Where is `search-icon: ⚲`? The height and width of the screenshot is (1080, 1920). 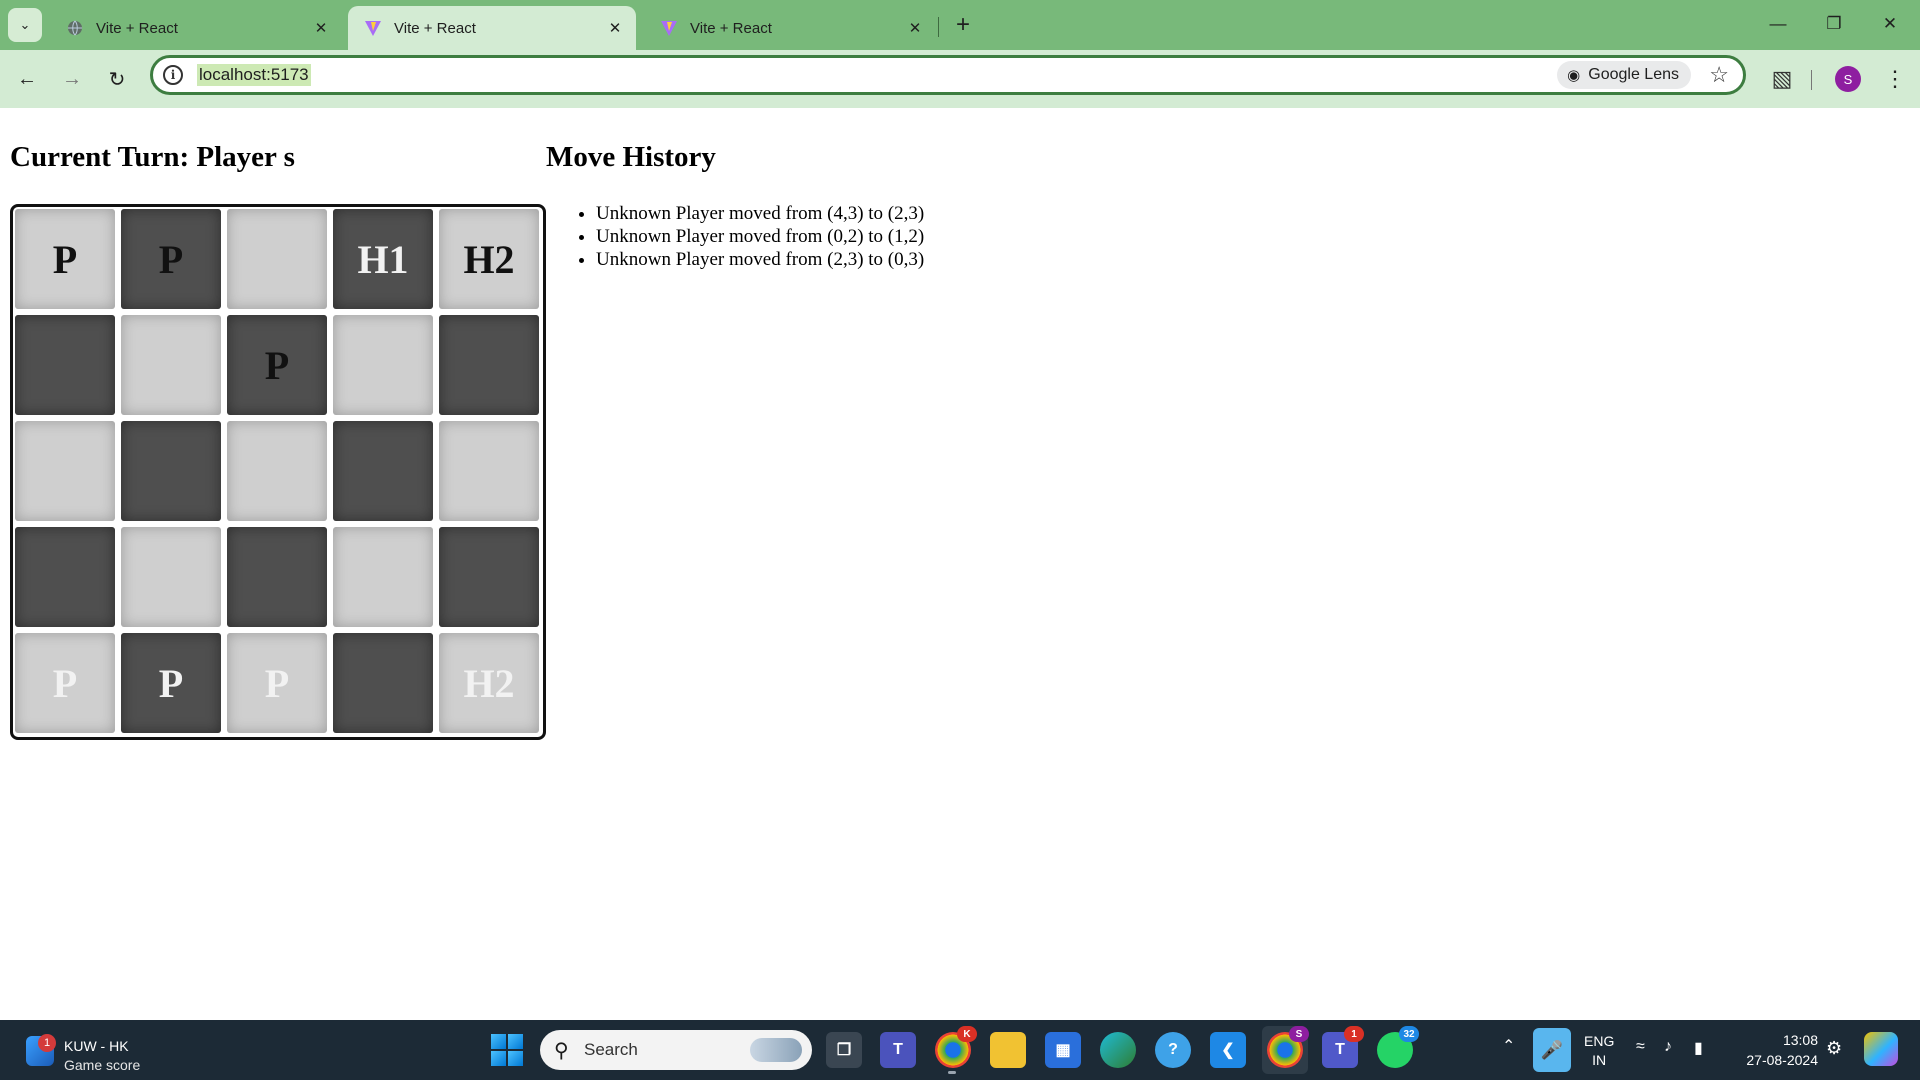 search-icon: ⚲ is located at coordinates (561, 1051).